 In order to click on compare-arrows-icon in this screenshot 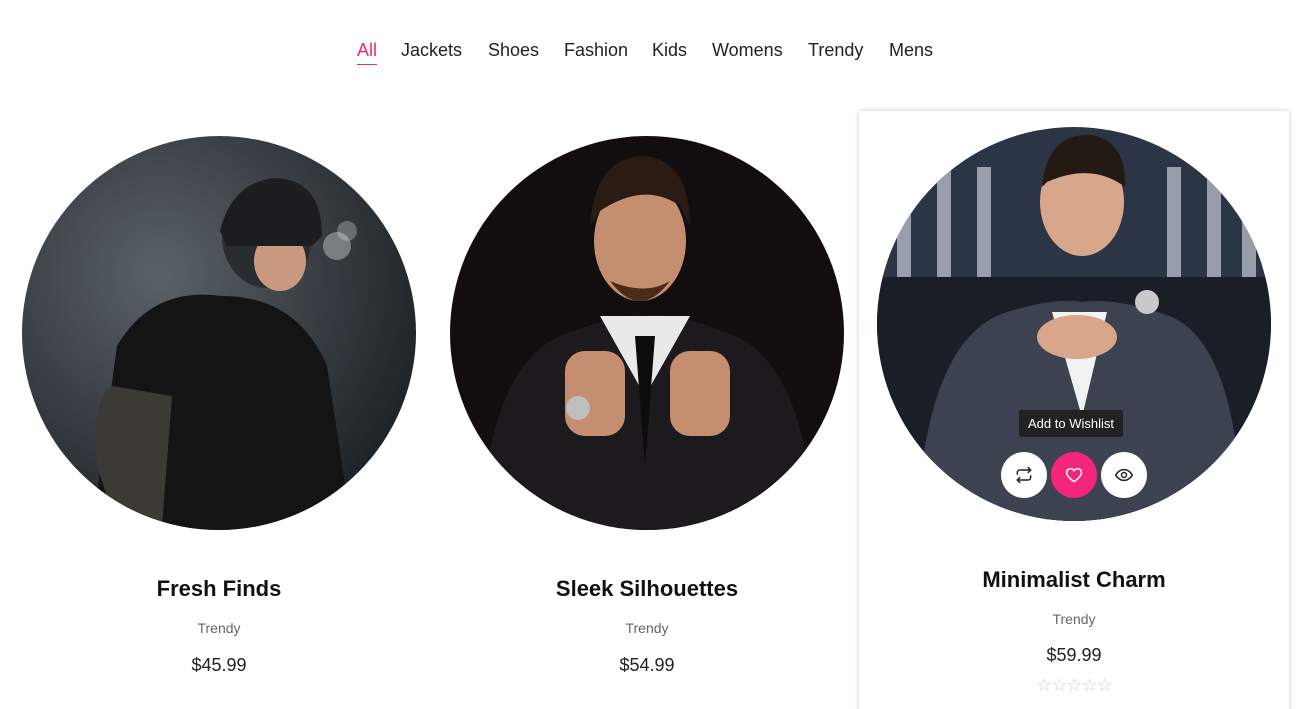, I will do `click(1024, 475)`.